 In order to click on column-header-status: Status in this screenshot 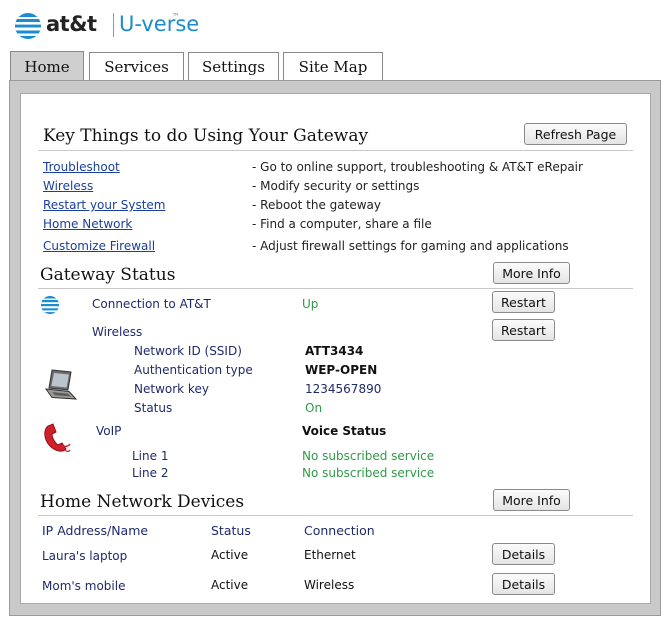, I will do `click(231, 530)`.